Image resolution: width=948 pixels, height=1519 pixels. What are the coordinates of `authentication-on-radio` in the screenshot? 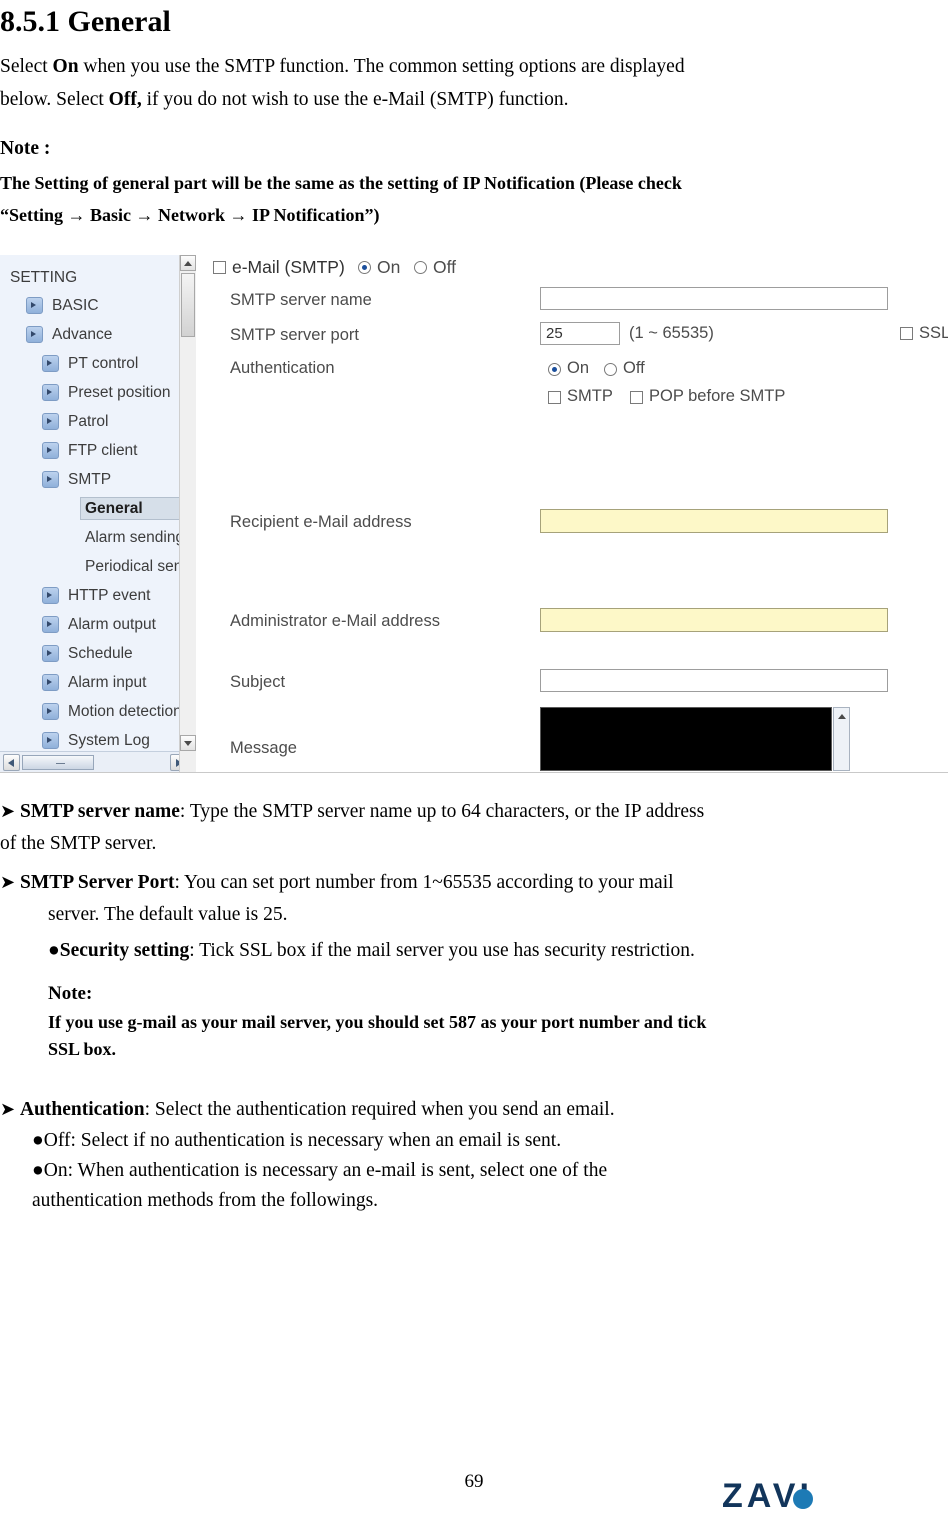 It's located at (554, 369).